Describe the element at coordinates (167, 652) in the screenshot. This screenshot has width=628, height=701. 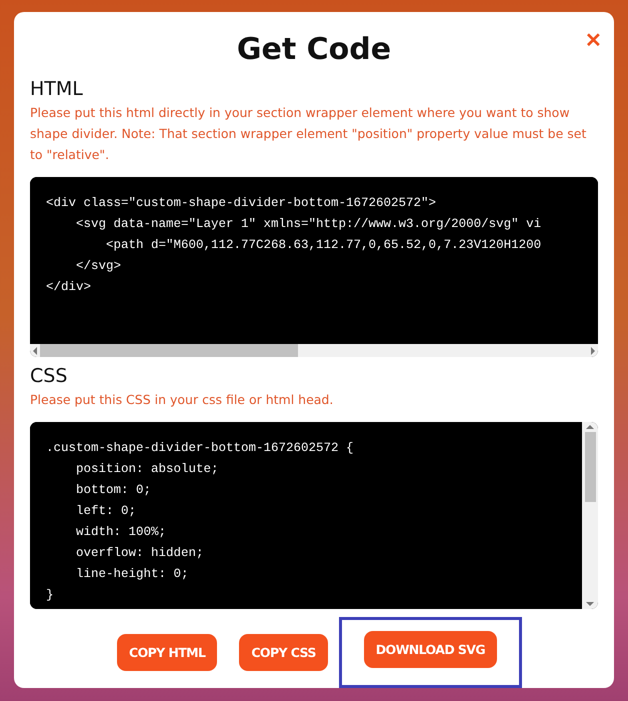
I see `action-button: COPY HTML` at that location.